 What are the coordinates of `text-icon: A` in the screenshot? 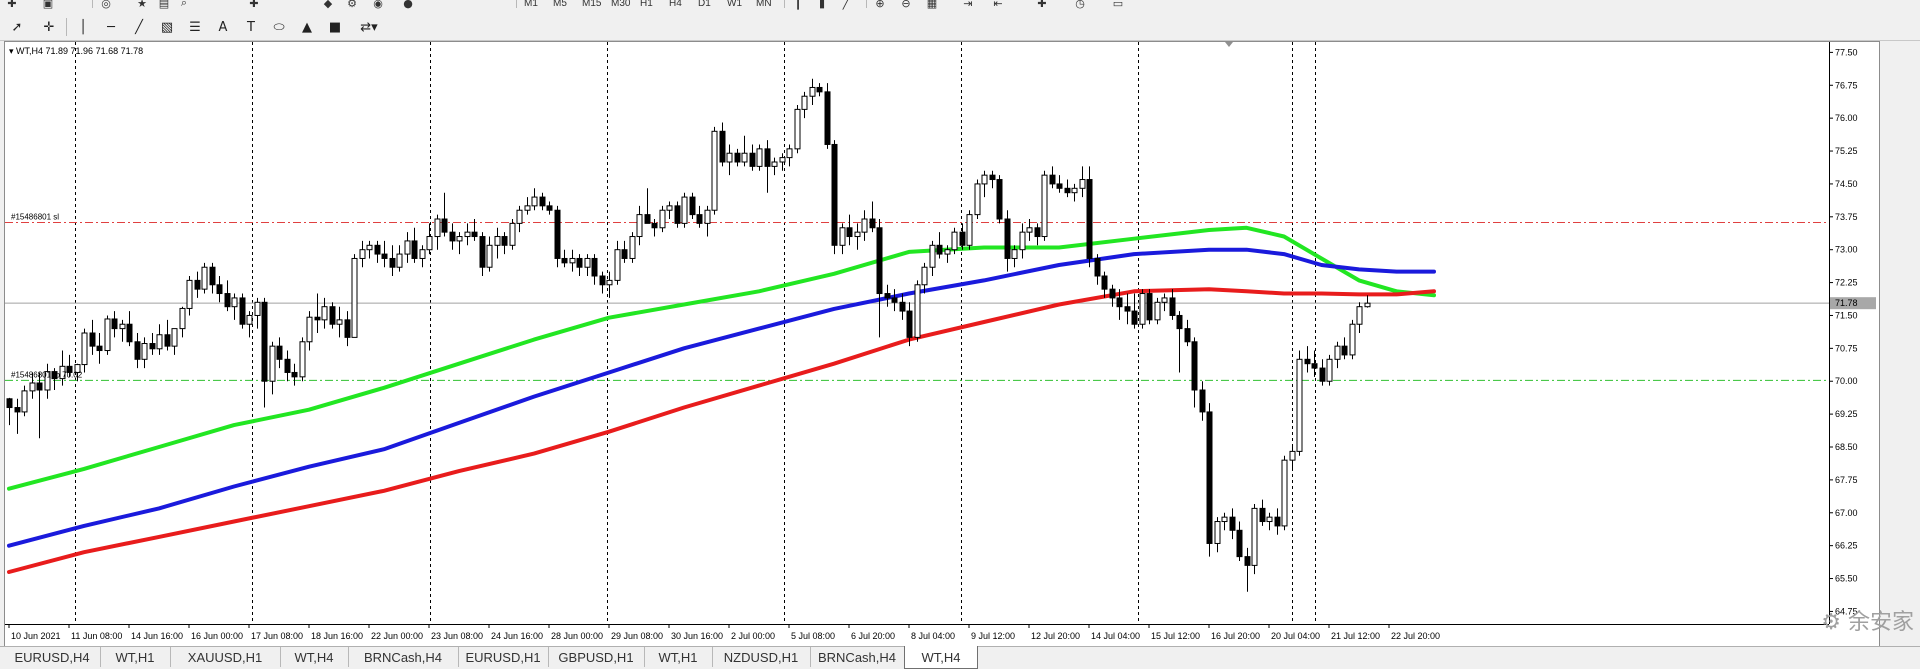 It's located at (223, 27).